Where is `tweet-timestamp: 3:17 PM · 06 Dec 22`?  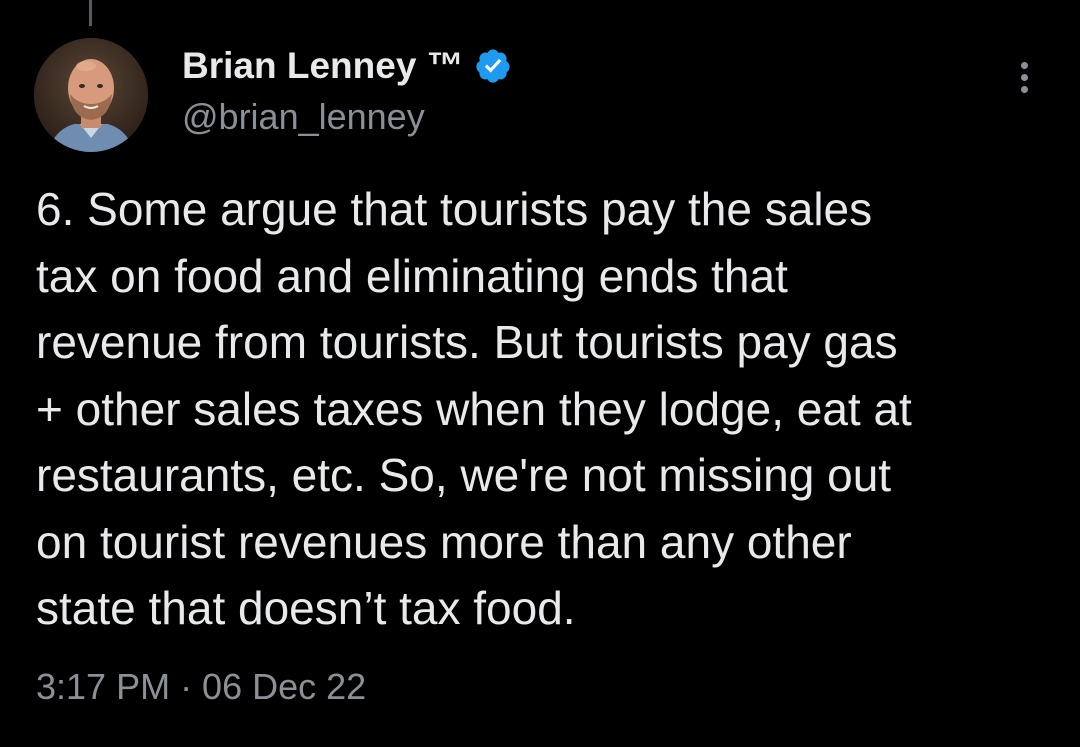
tweet-timestamp: 3:17 PM · 06 Dec 22 is located at coordinates (201, 687).